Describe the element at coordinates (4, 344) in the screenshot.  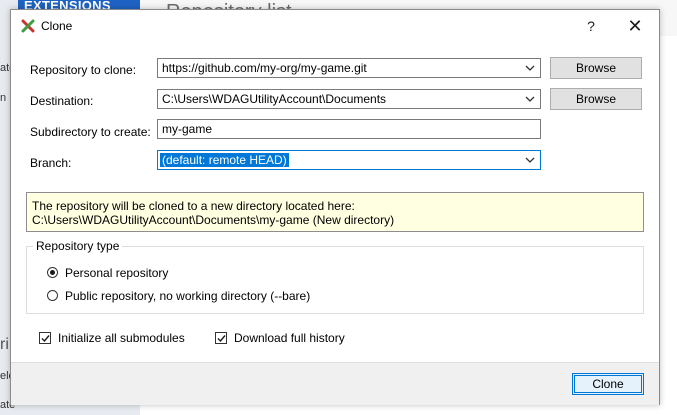
I see `sidebar-fragment: ri` at that location.